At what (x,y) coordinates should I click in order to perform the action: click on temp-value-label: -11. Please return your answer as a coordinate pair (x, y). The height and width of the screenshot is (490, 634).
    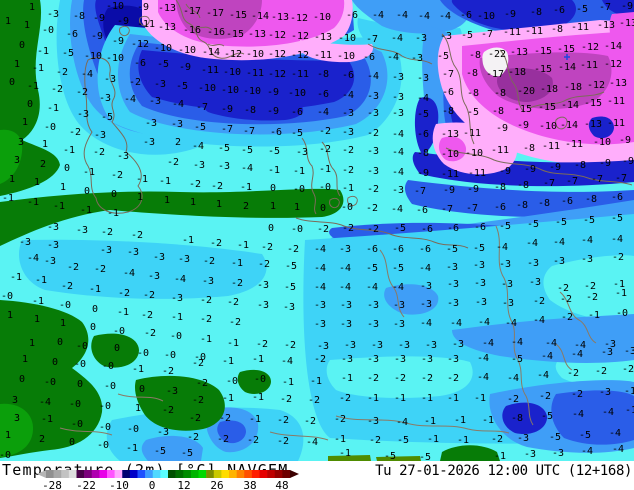
    Looking at the image, I should click on (512, 32).